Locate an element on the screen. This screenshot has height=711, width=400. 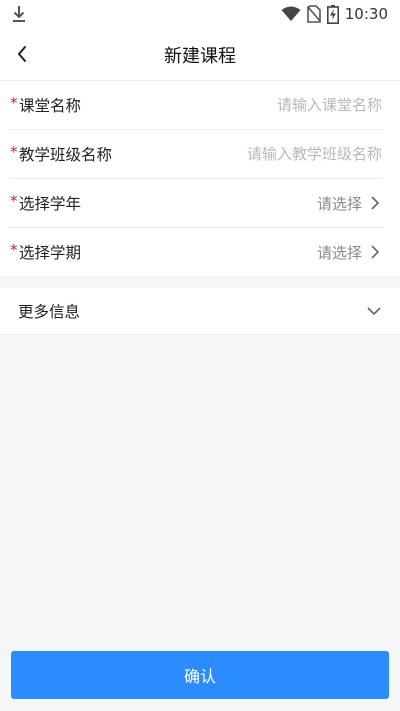
semester-value: 请选择 is located at coordinates (339, 252).